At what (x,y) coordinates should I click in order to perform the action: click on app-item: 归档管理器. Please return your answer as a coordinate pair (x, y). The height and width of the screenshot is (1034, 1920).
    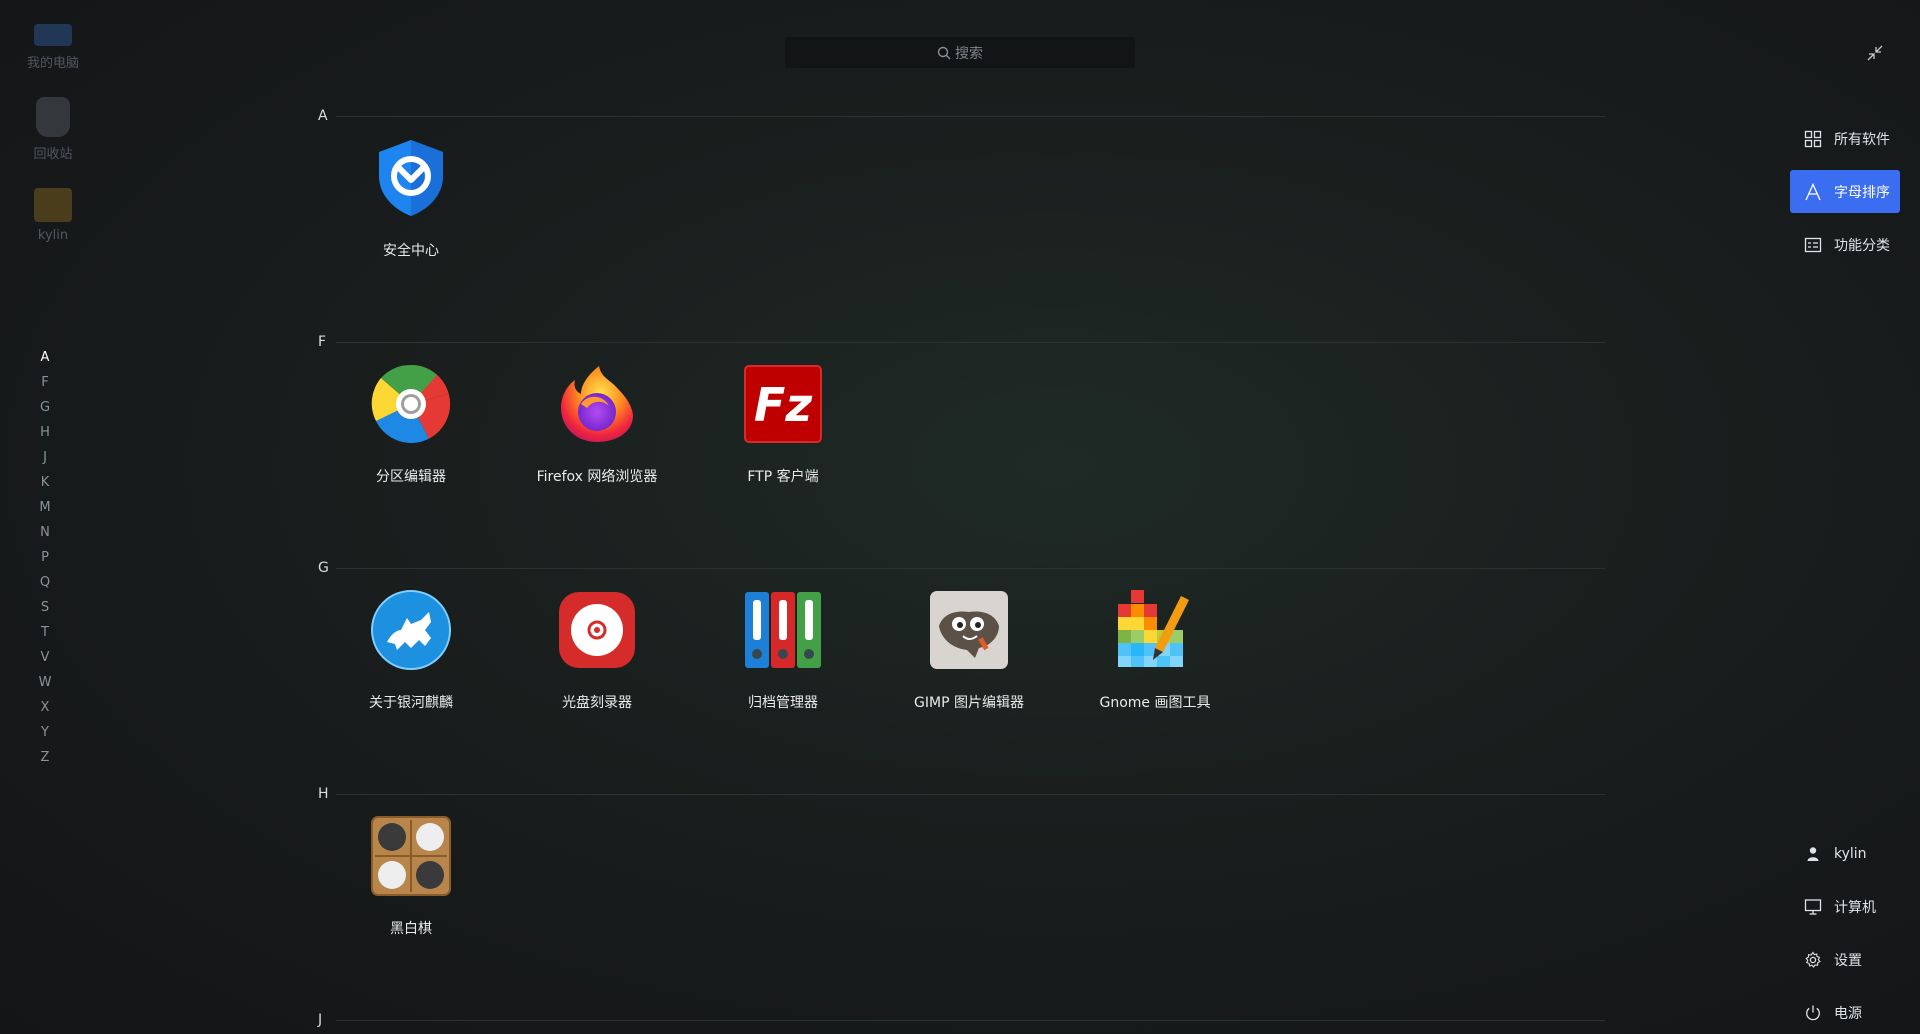
    Looking at the image, I should click on (783, 687).